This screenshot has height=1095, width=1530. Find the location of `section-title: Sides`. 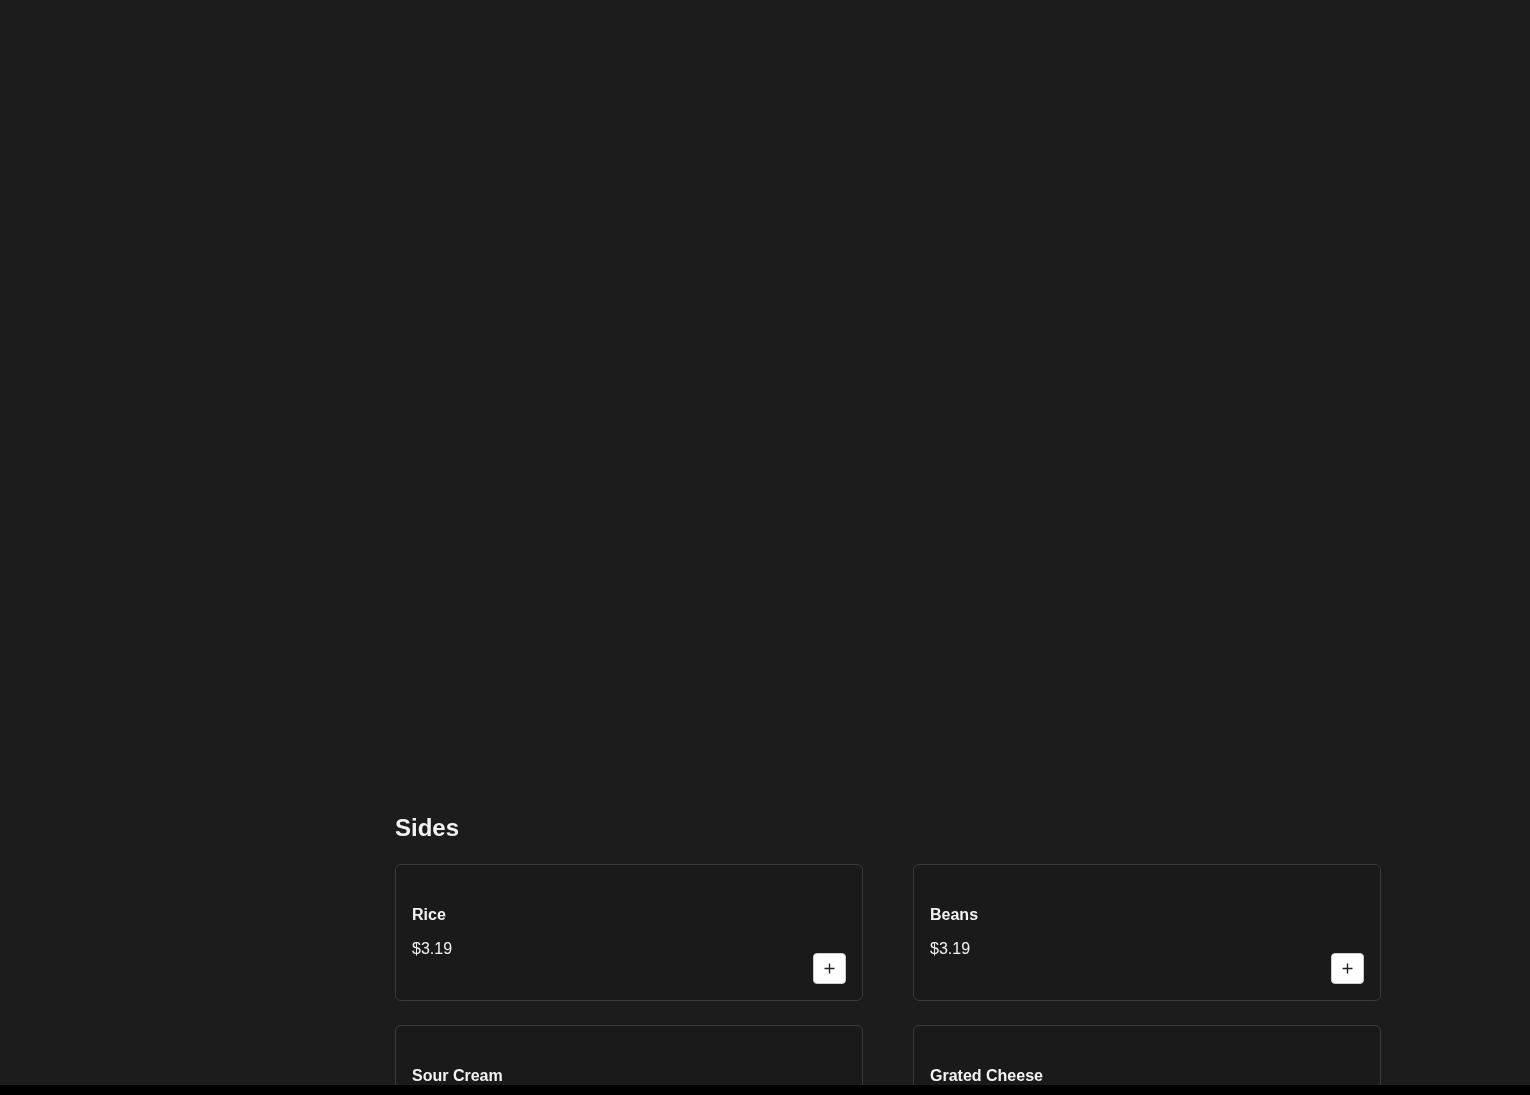

section-title: Sides is located at coordinates (428, 828).